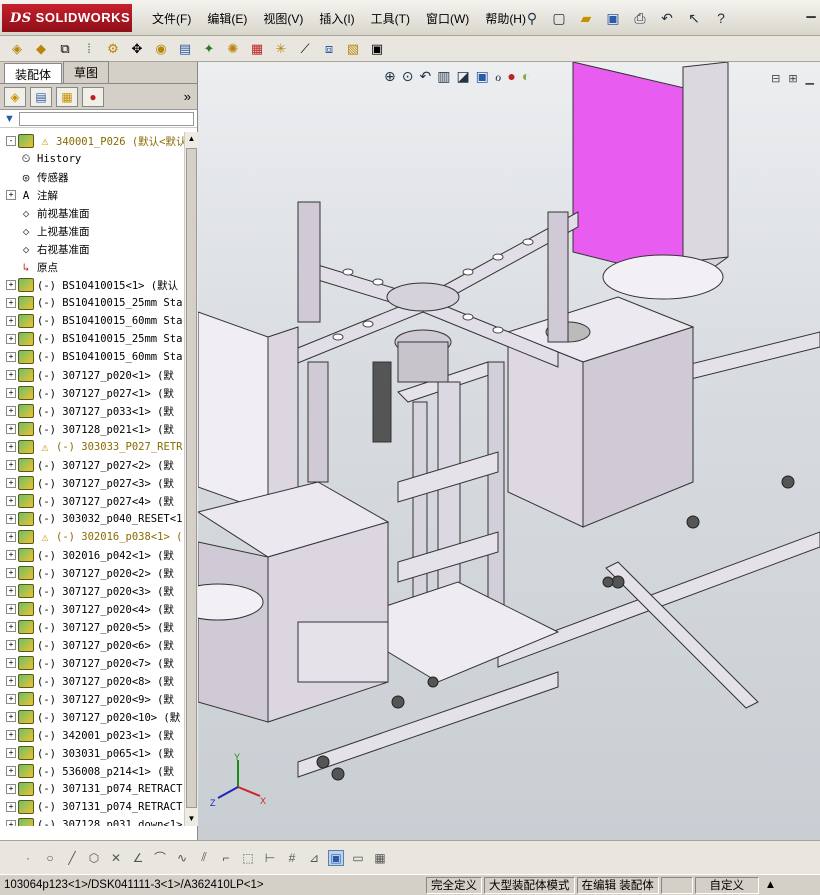 This screenshot has height=895, width=820. What do you see at coordinates (92, 159) in the screenshot?
I see `tree-item: ⏲ History` at bounding box center [92, 159].